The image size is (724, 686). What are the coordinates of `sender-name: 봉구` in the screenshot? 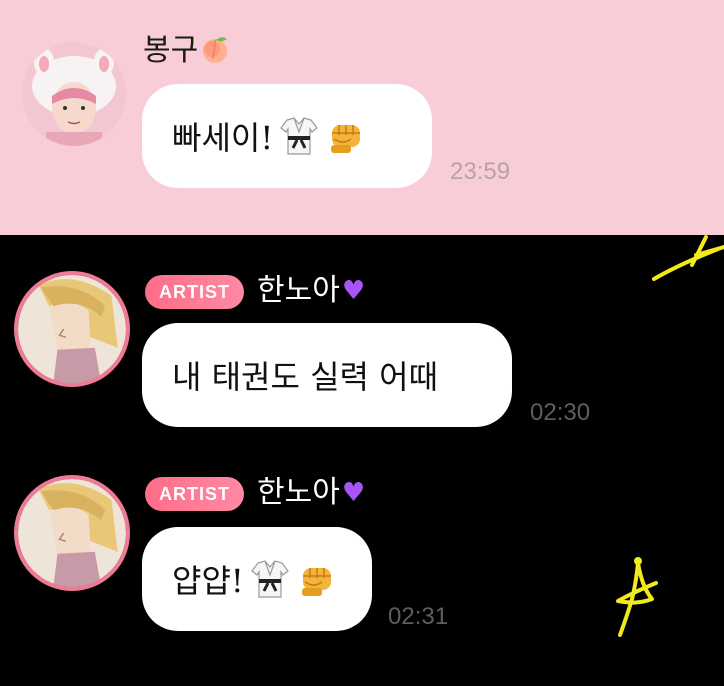 It's located at (186, 53).